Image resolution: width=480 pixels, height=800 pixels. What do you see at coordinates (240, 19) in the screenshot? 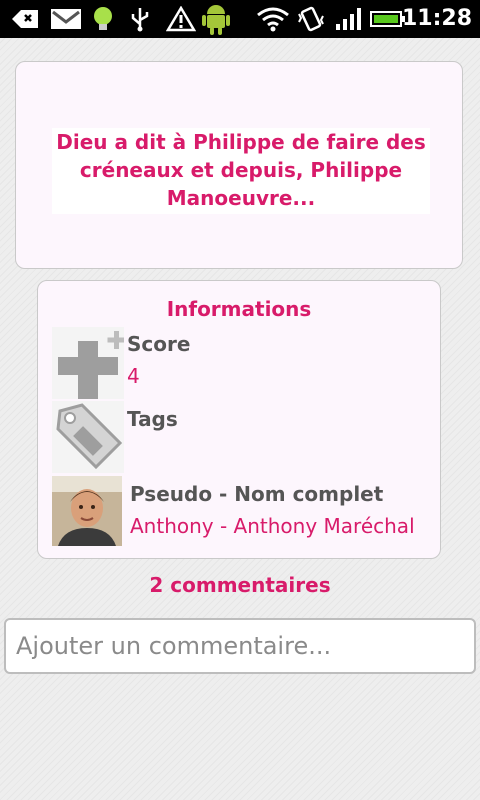
I see `status-bar: 11:28` at bounding box center [240, 19].